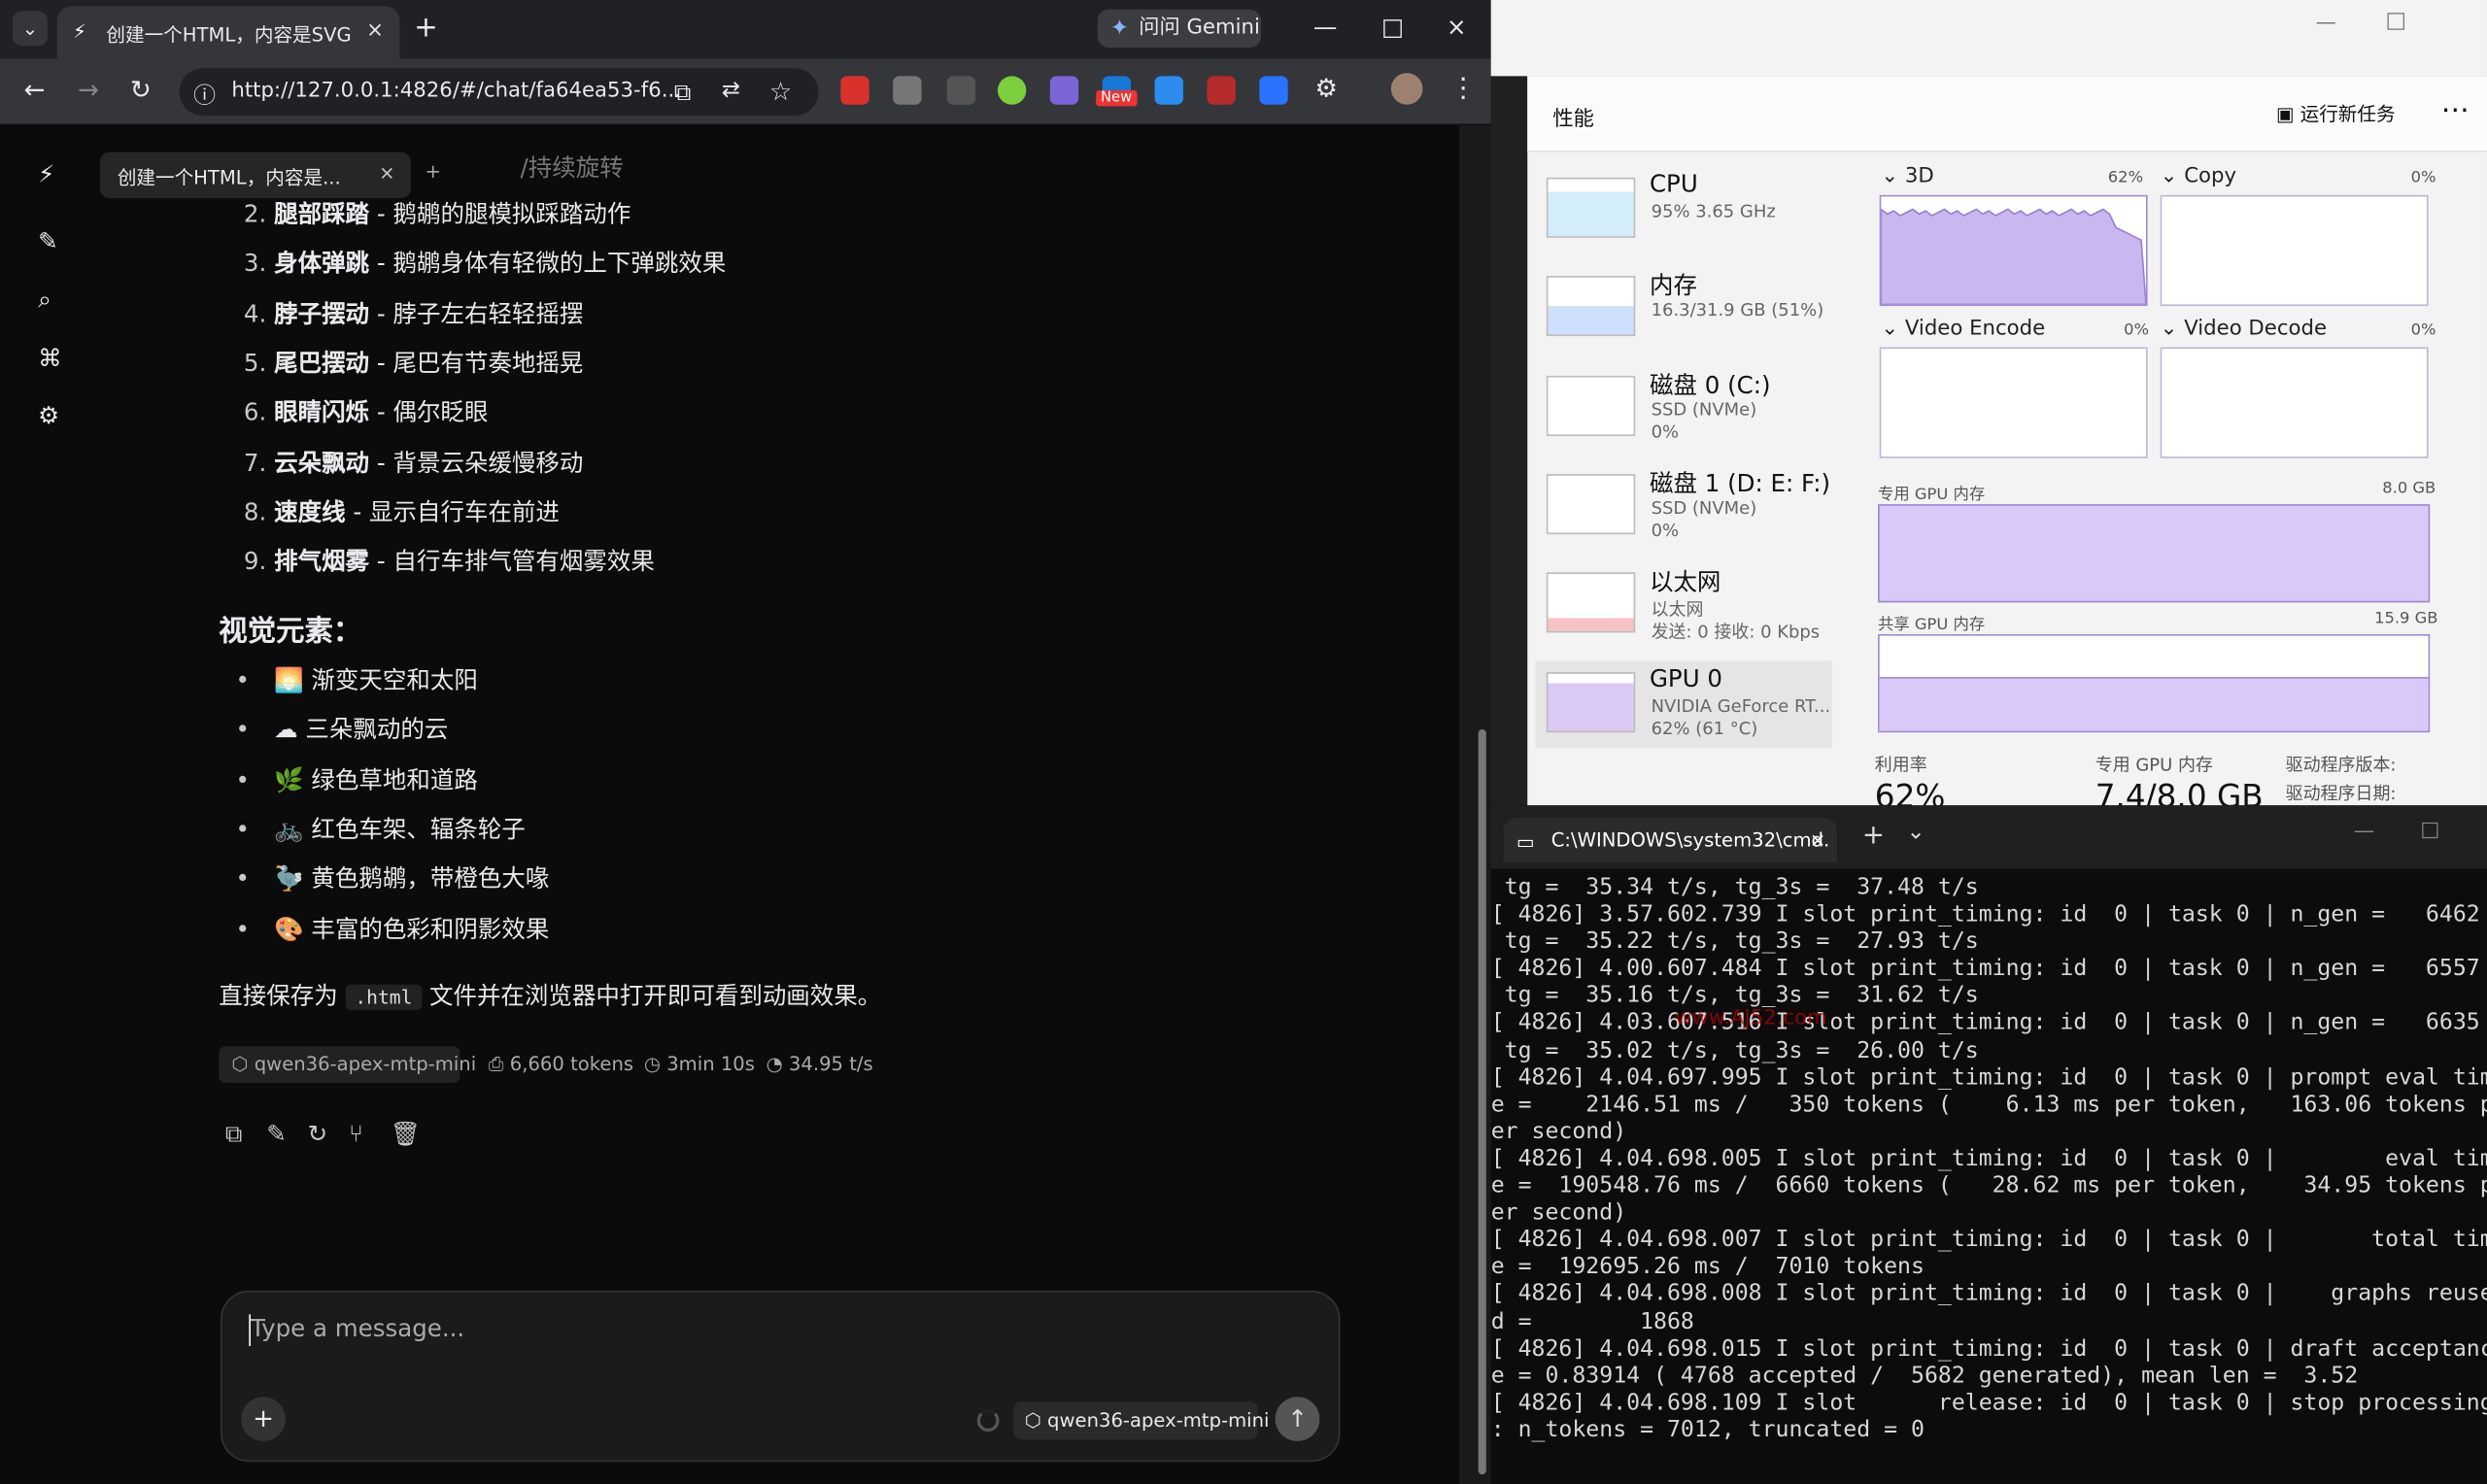 This screenshot has height=1484, width=2487. What do you see at coordinates (1683, 703) in the screenshot?
I see `perf-item-5: GPU 0 NVIDIA GeForce RT... 62% (61 °C)` at bounding box center [1683, 703].